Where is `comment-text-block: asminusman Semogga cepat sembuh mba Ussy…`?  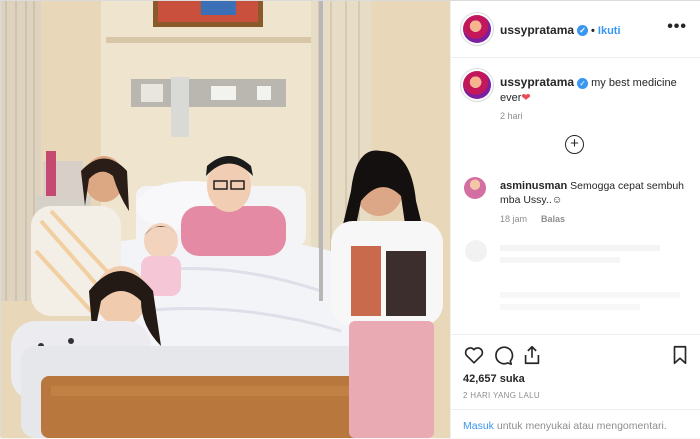 comment-text-block: asminusman Semogga cepat sembuh mba Ussy… is located at coordinates (595, 193).